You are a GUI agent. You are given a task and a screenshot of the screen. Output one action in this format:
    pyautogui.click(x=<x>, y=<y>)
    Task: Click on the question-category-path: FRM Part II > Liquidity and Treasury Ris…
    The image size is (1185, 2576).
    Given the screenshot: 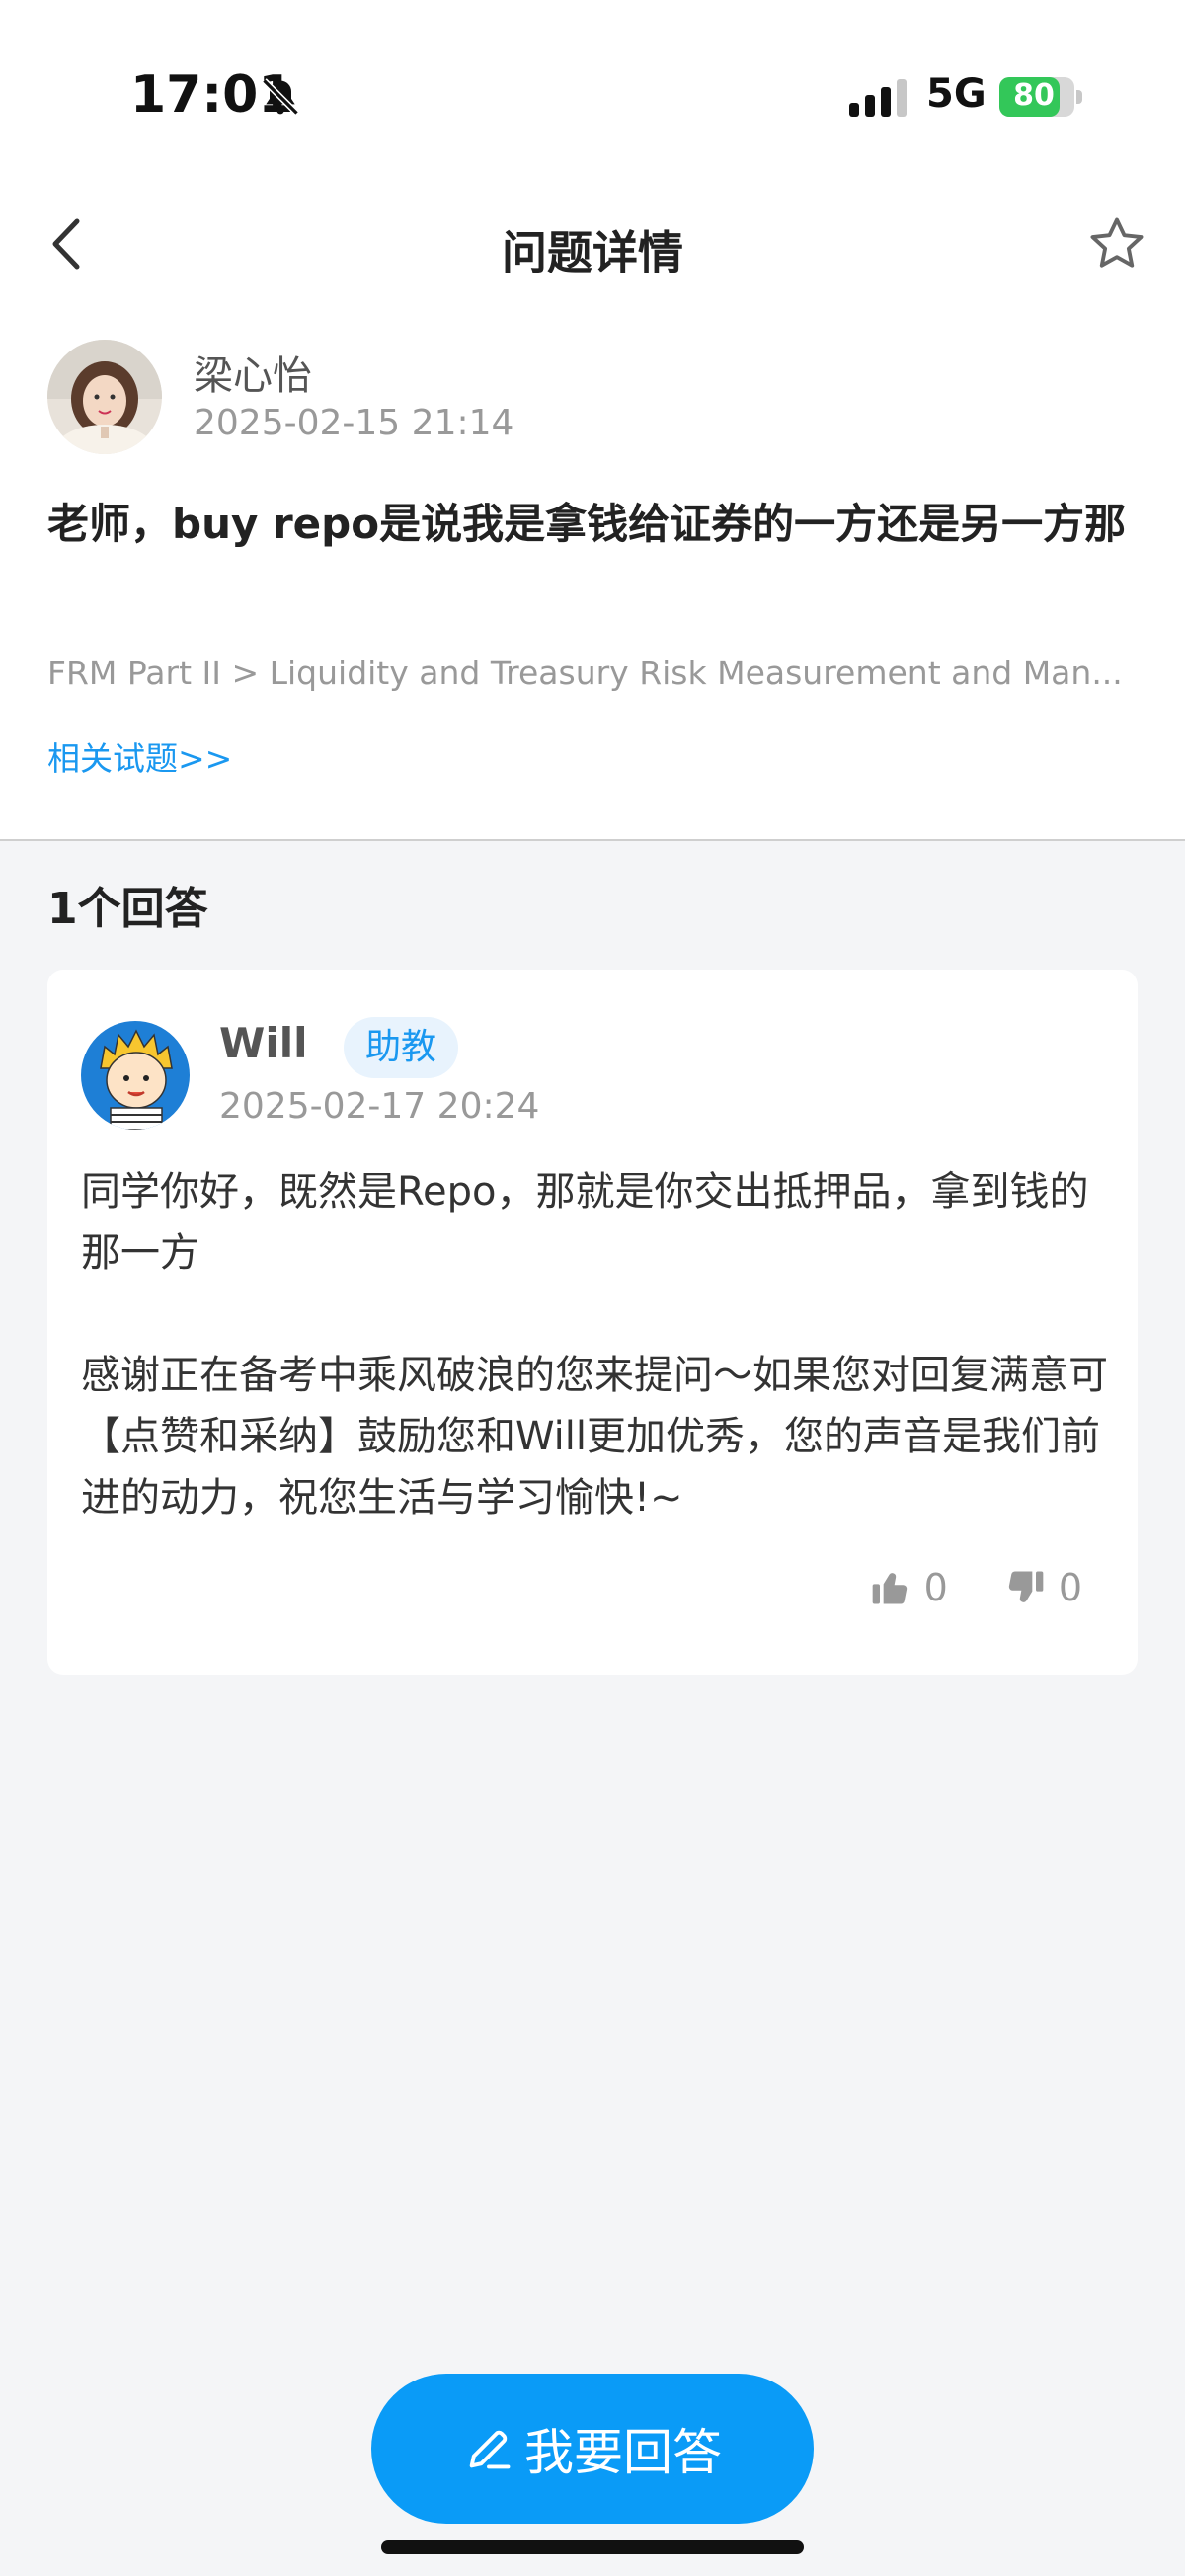 What is the action you would take?
    pyautogui.click(x=585, y=673)
    